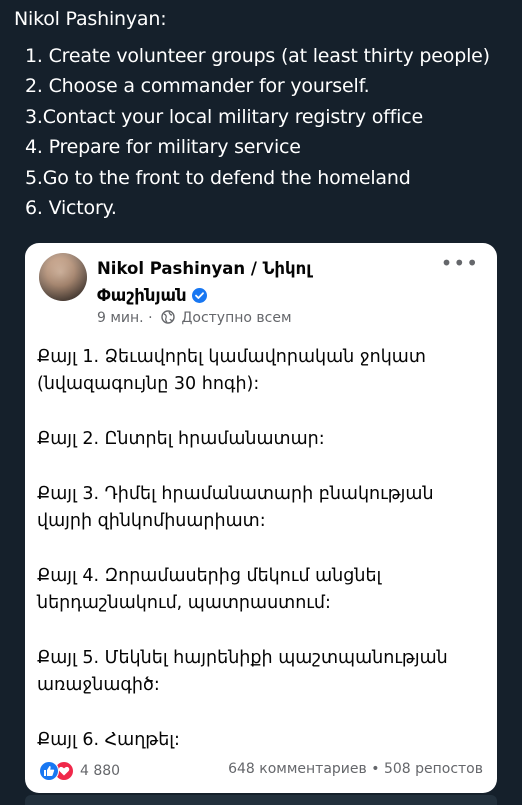 The width and height of the screenshot is (522, 805). Describe the element at coordinates (49, 771) in the screenshot. I see `like-icon` at that location.